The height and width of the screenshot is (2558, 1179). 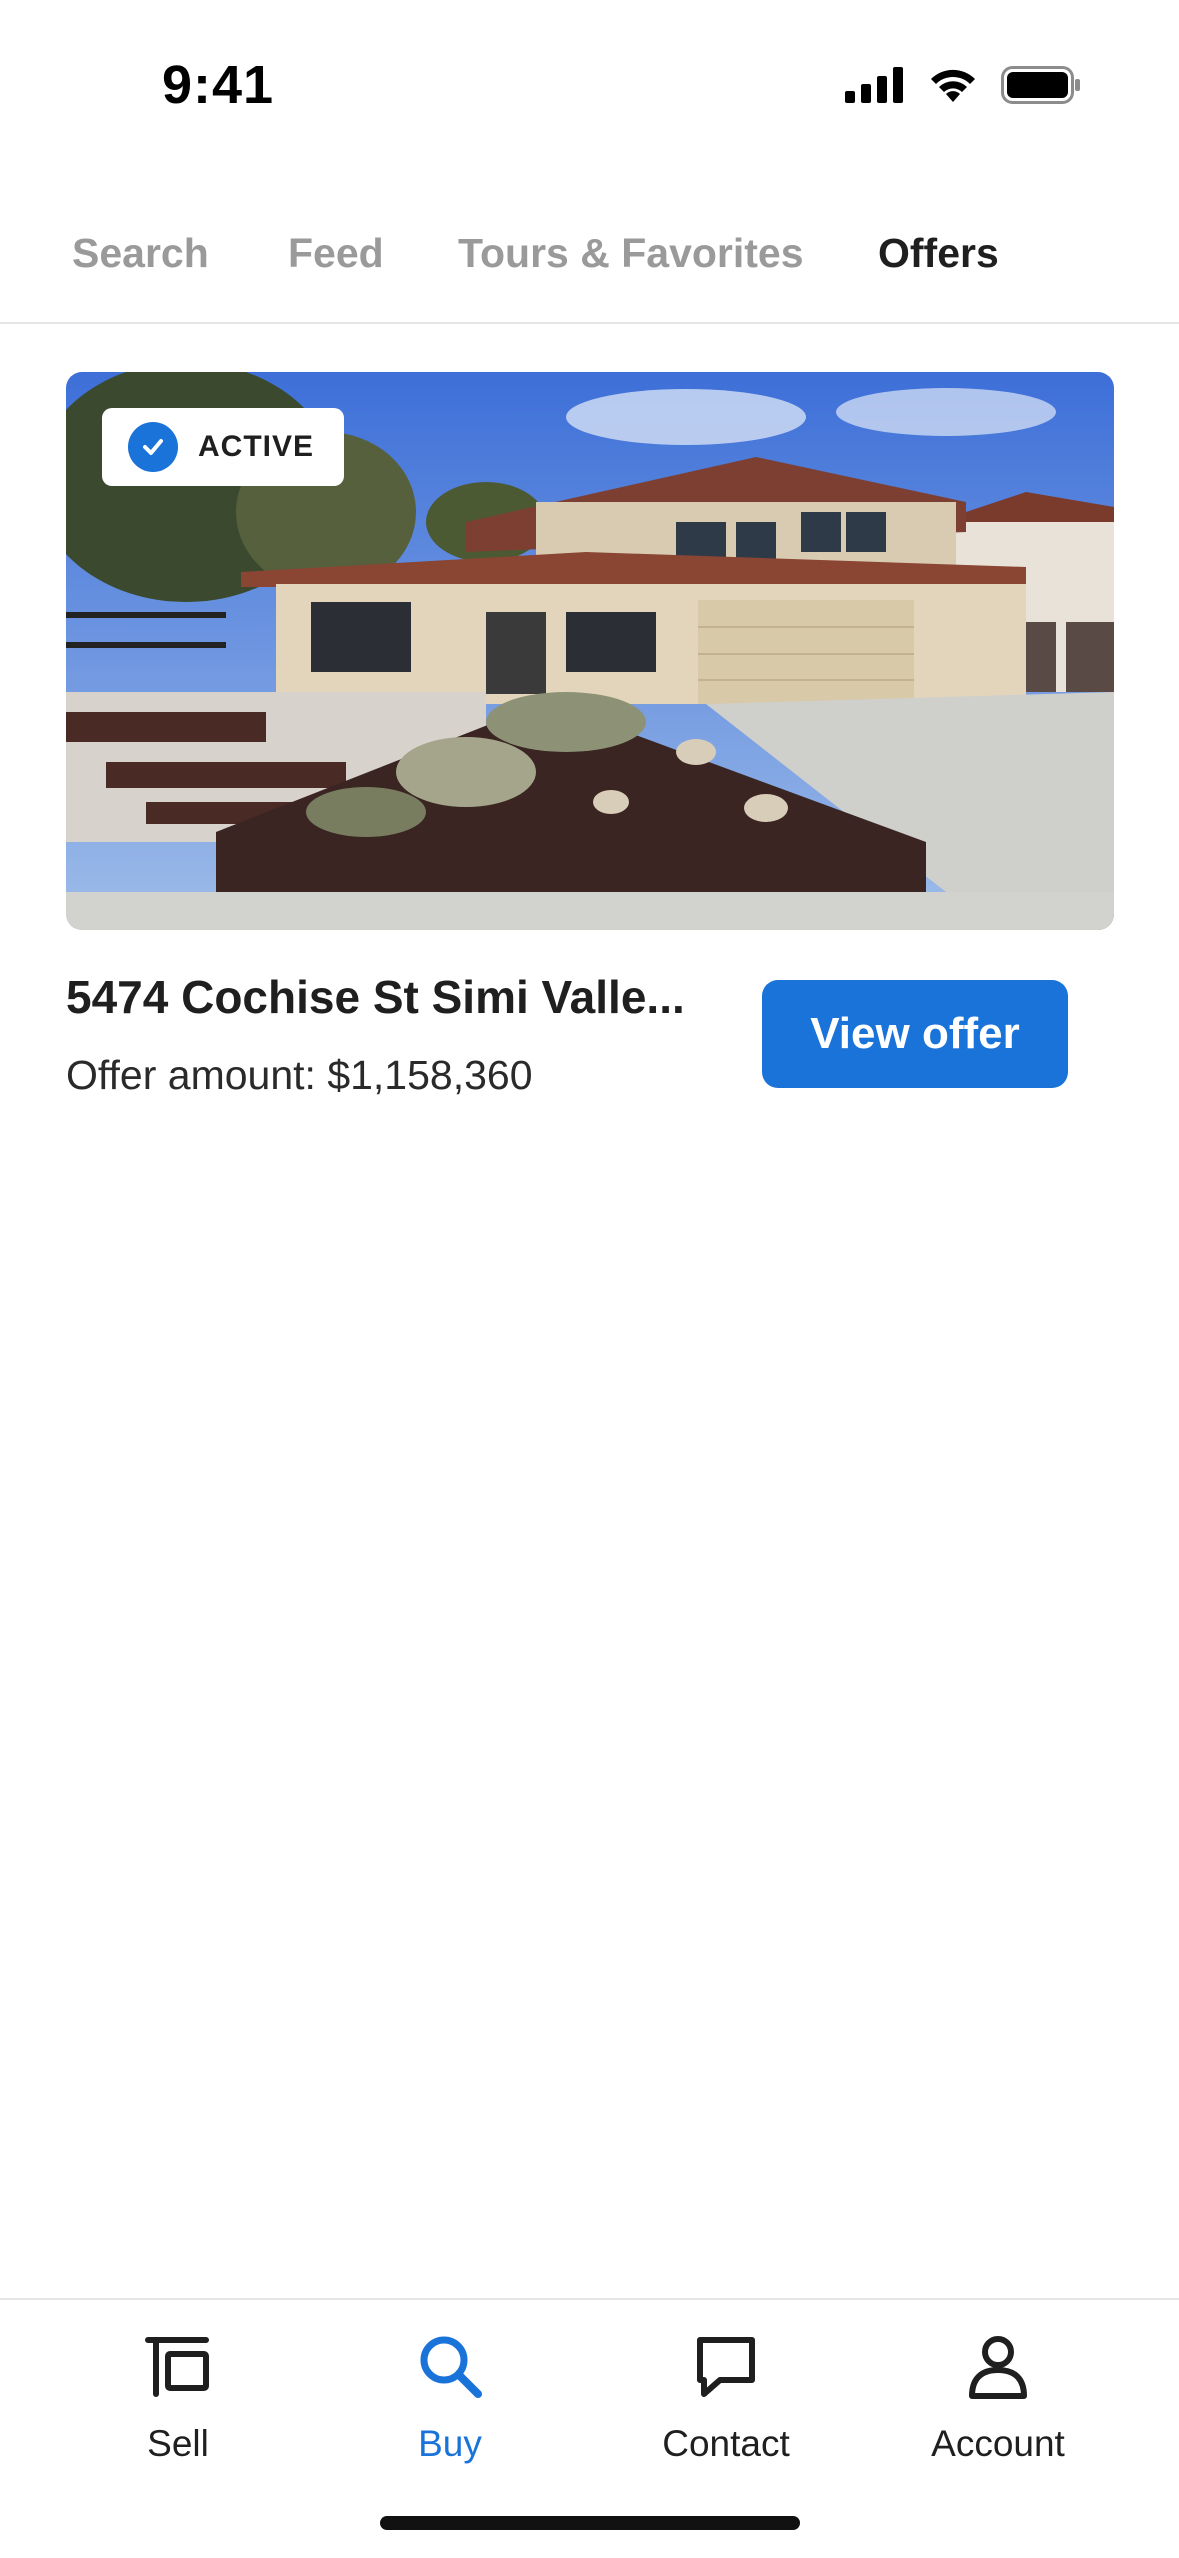 What do you see at coordinates (998, 2368) in the screenshot?
I see `person-icon` at bounding box center [998, 2368].